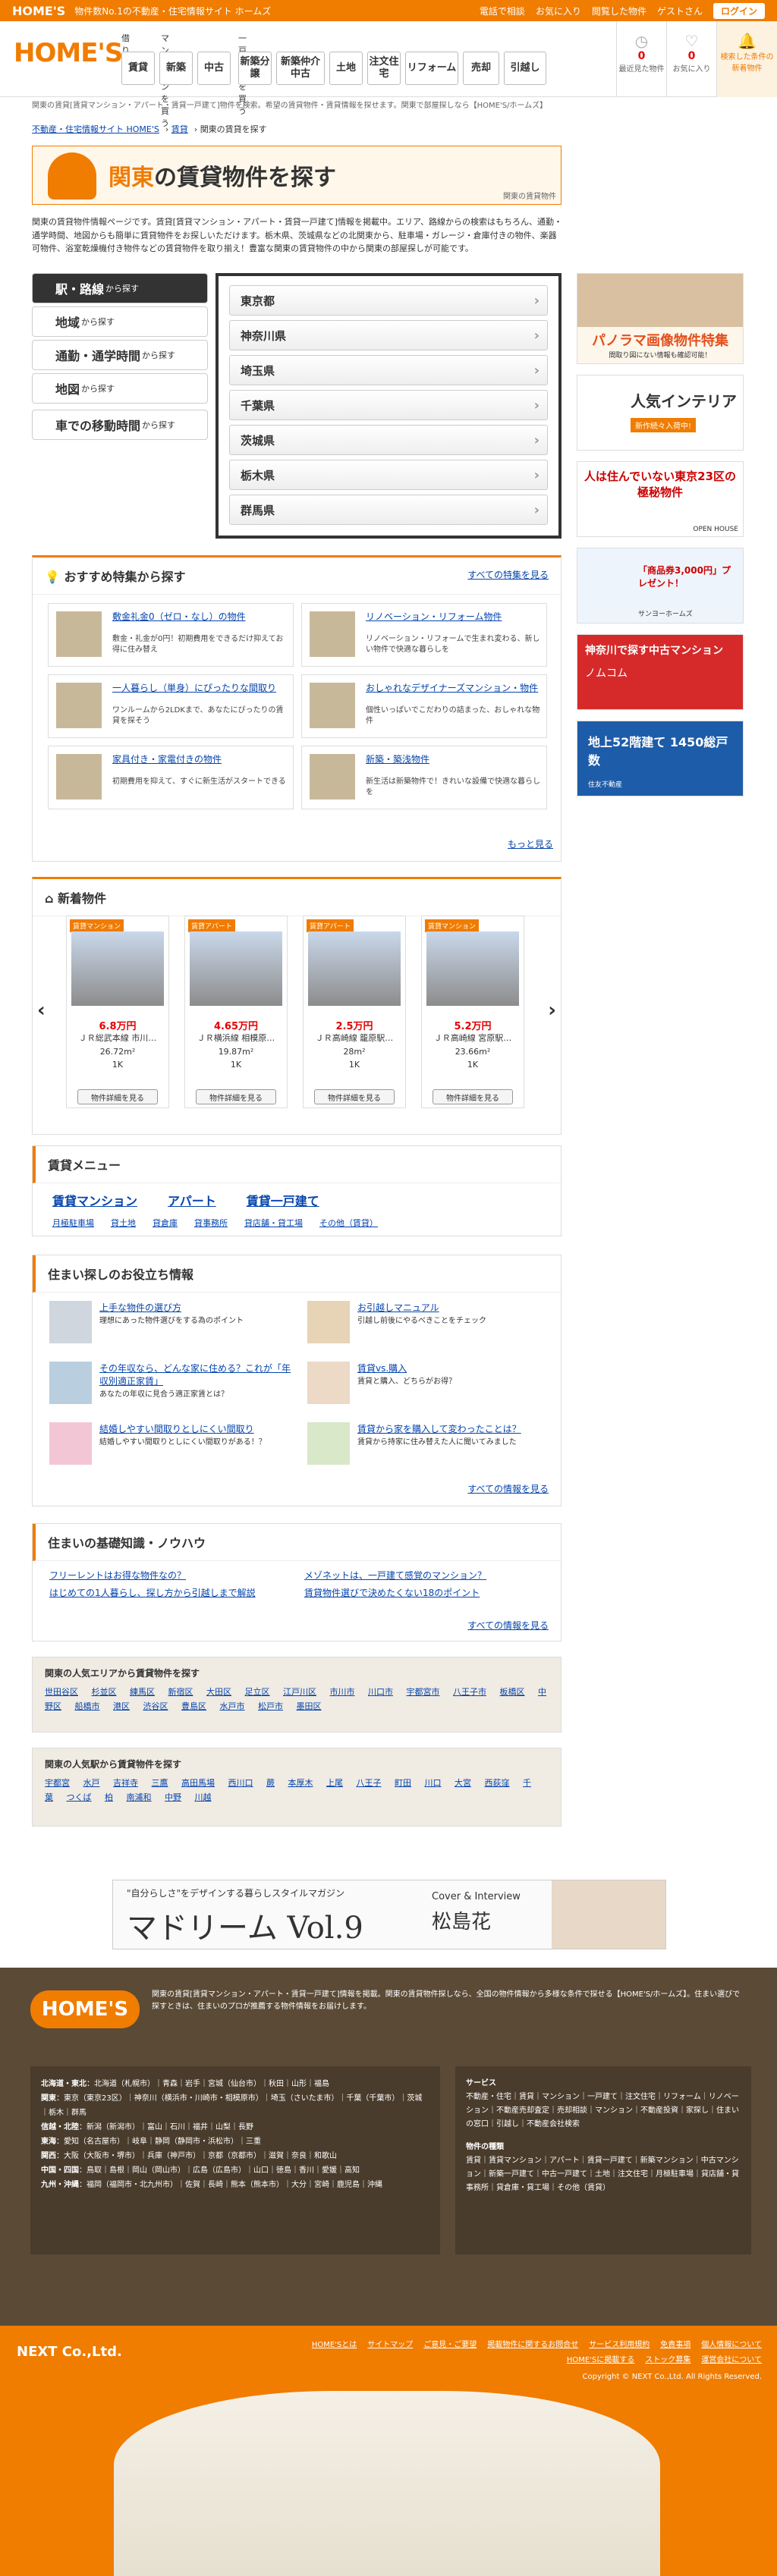 The image size is (777, 2576). I want to click on nav-new-bunjou: 新築分譲, so click(255, 68).